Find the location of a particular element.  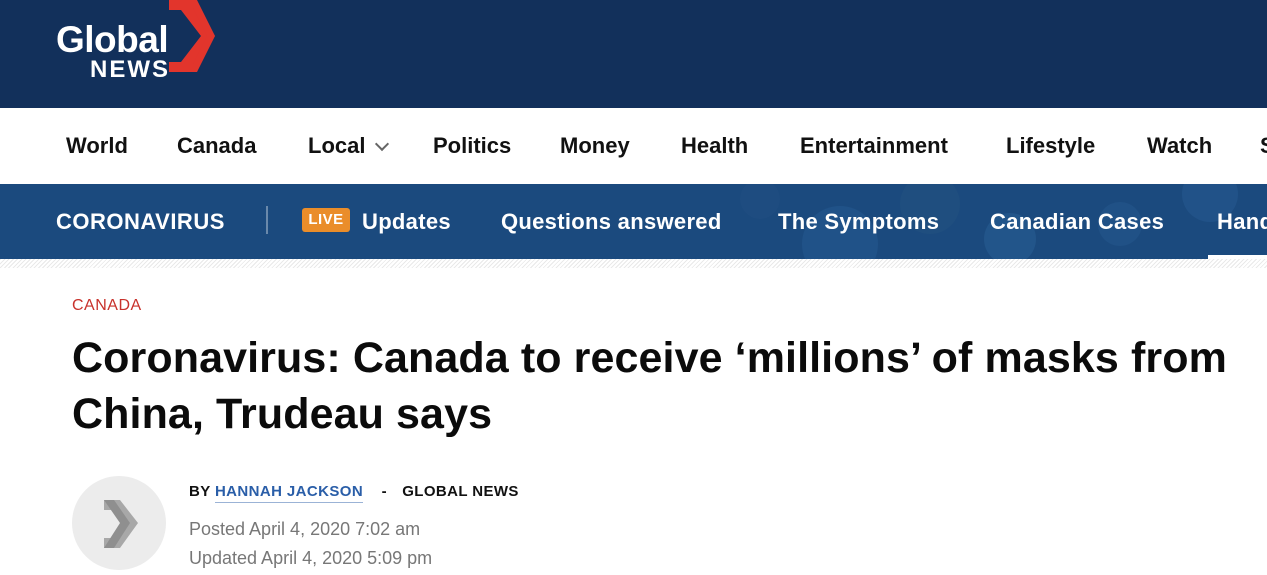

article-byline: BY HANNAH JACKSON - GLOBAL NEWS is located at coordinates (354, 492).